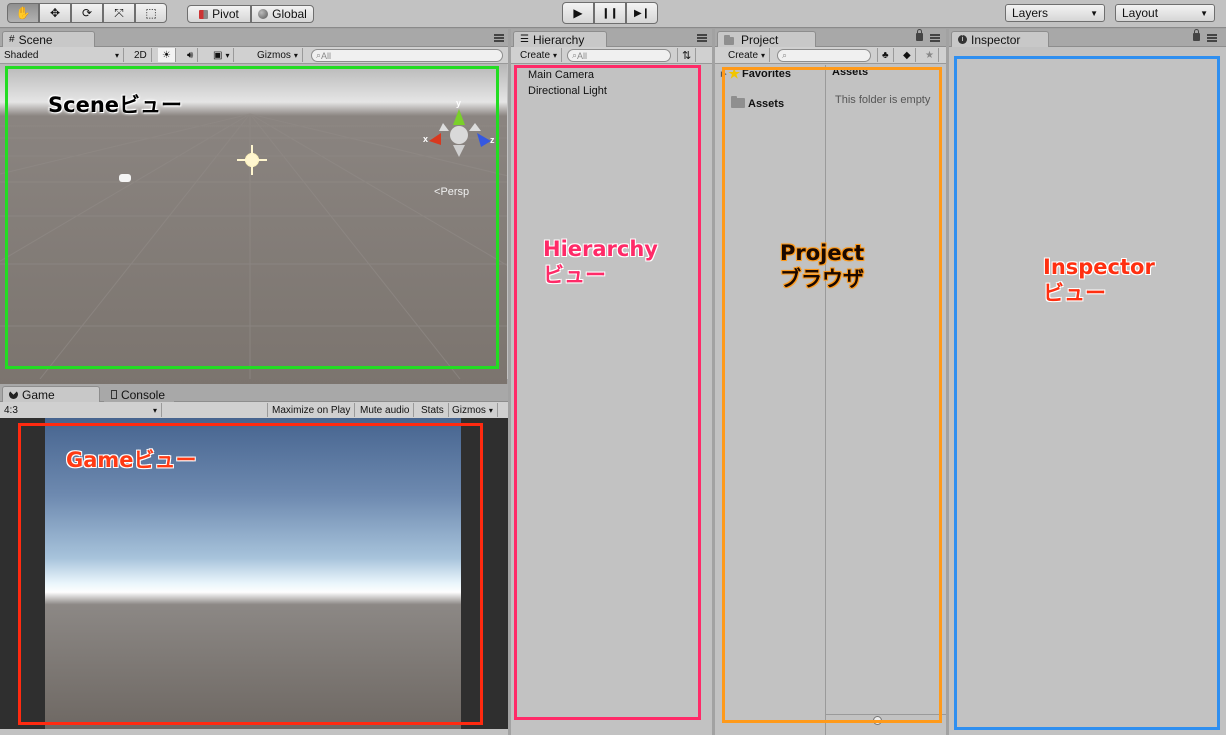 The width and height of the screenshot is (1226, 735). What do you see at coordinates (81, 410) in the screenshot?
I see `aspect-dropdown: 4:3 ▾` at bounding box center [81, 410].